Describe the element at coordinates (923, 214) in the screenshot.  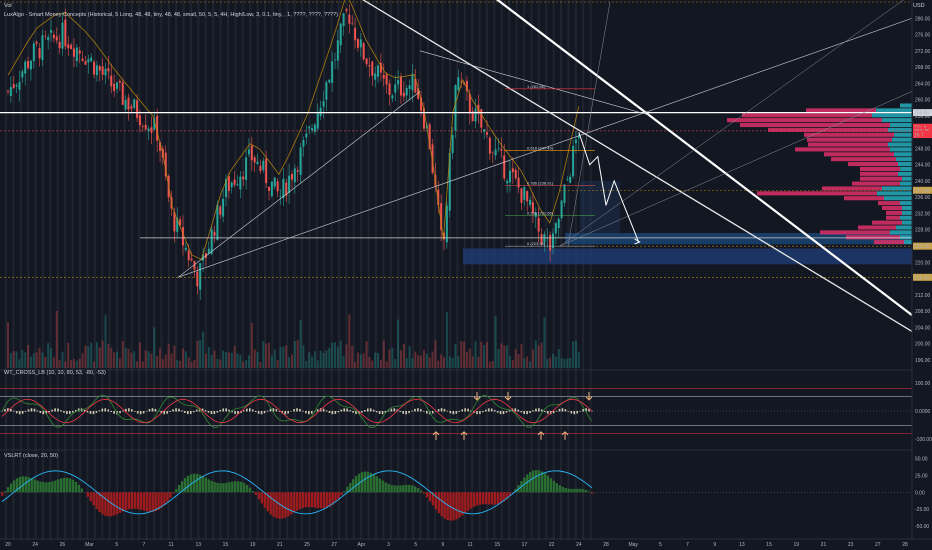
I see `price-tick-label: 232.00` at that location.